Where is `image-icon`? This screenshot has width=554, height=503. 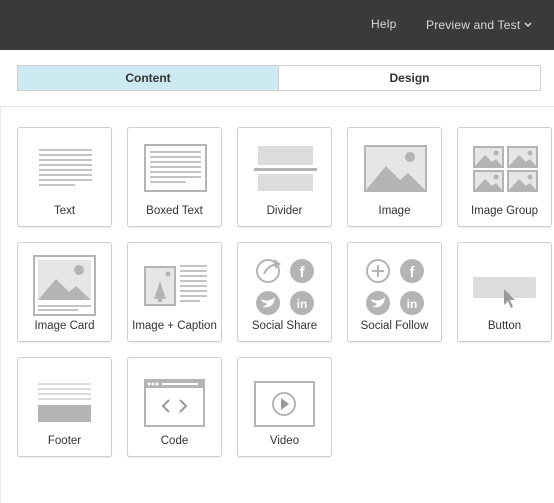
image-icon is located at coordinates (395, 168).